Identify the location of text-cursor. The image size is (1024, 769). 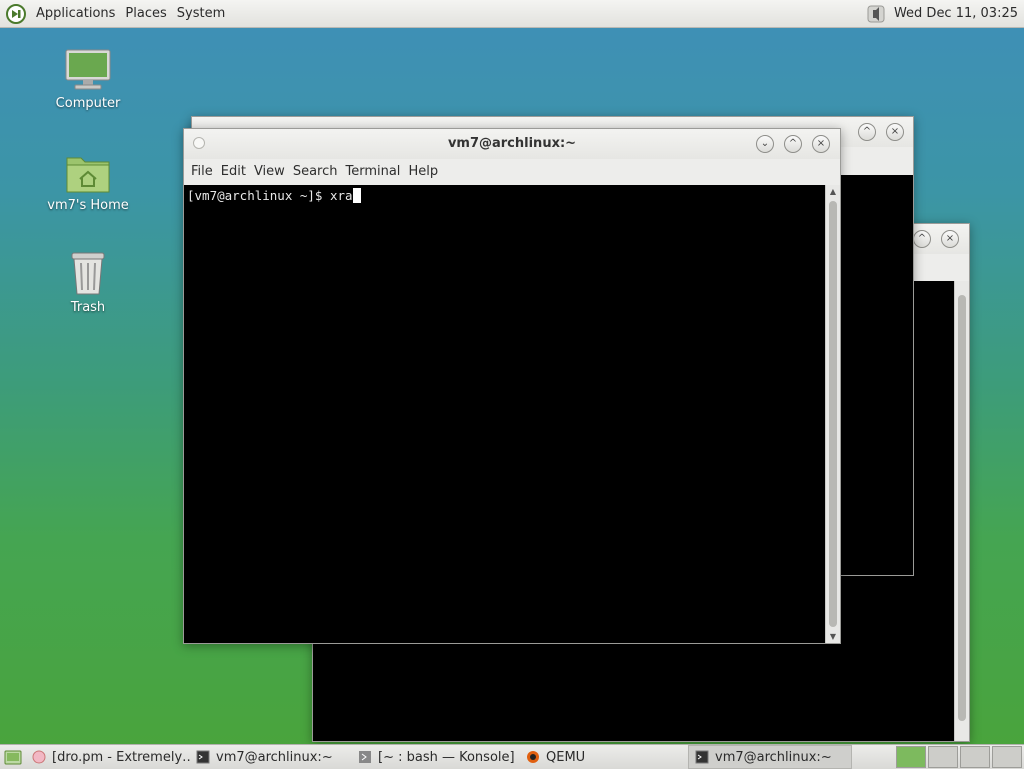
(356, 195).